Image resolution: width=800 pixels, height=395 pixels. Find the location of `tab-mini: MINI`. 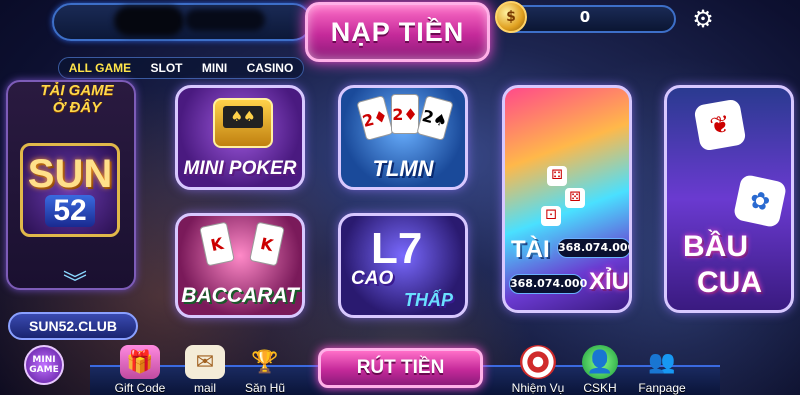

tab-mini: MINI is located at coordinates (214, 68).